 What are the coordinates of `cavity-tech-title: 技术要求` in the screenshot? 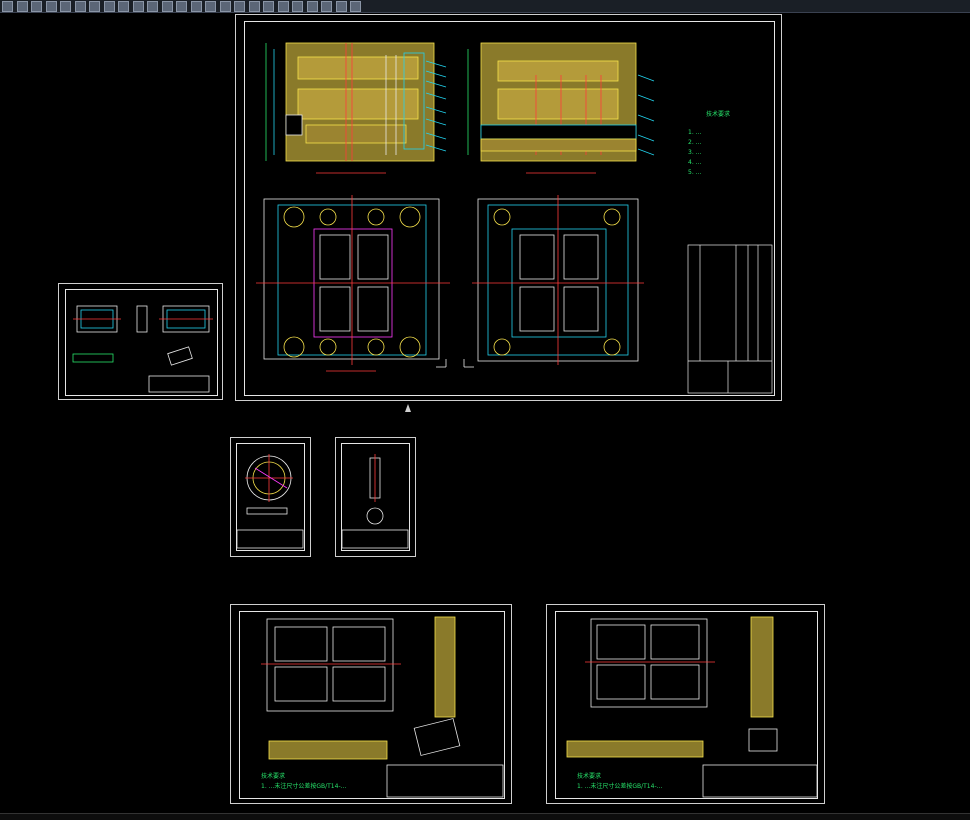 It's located at (273, 776).